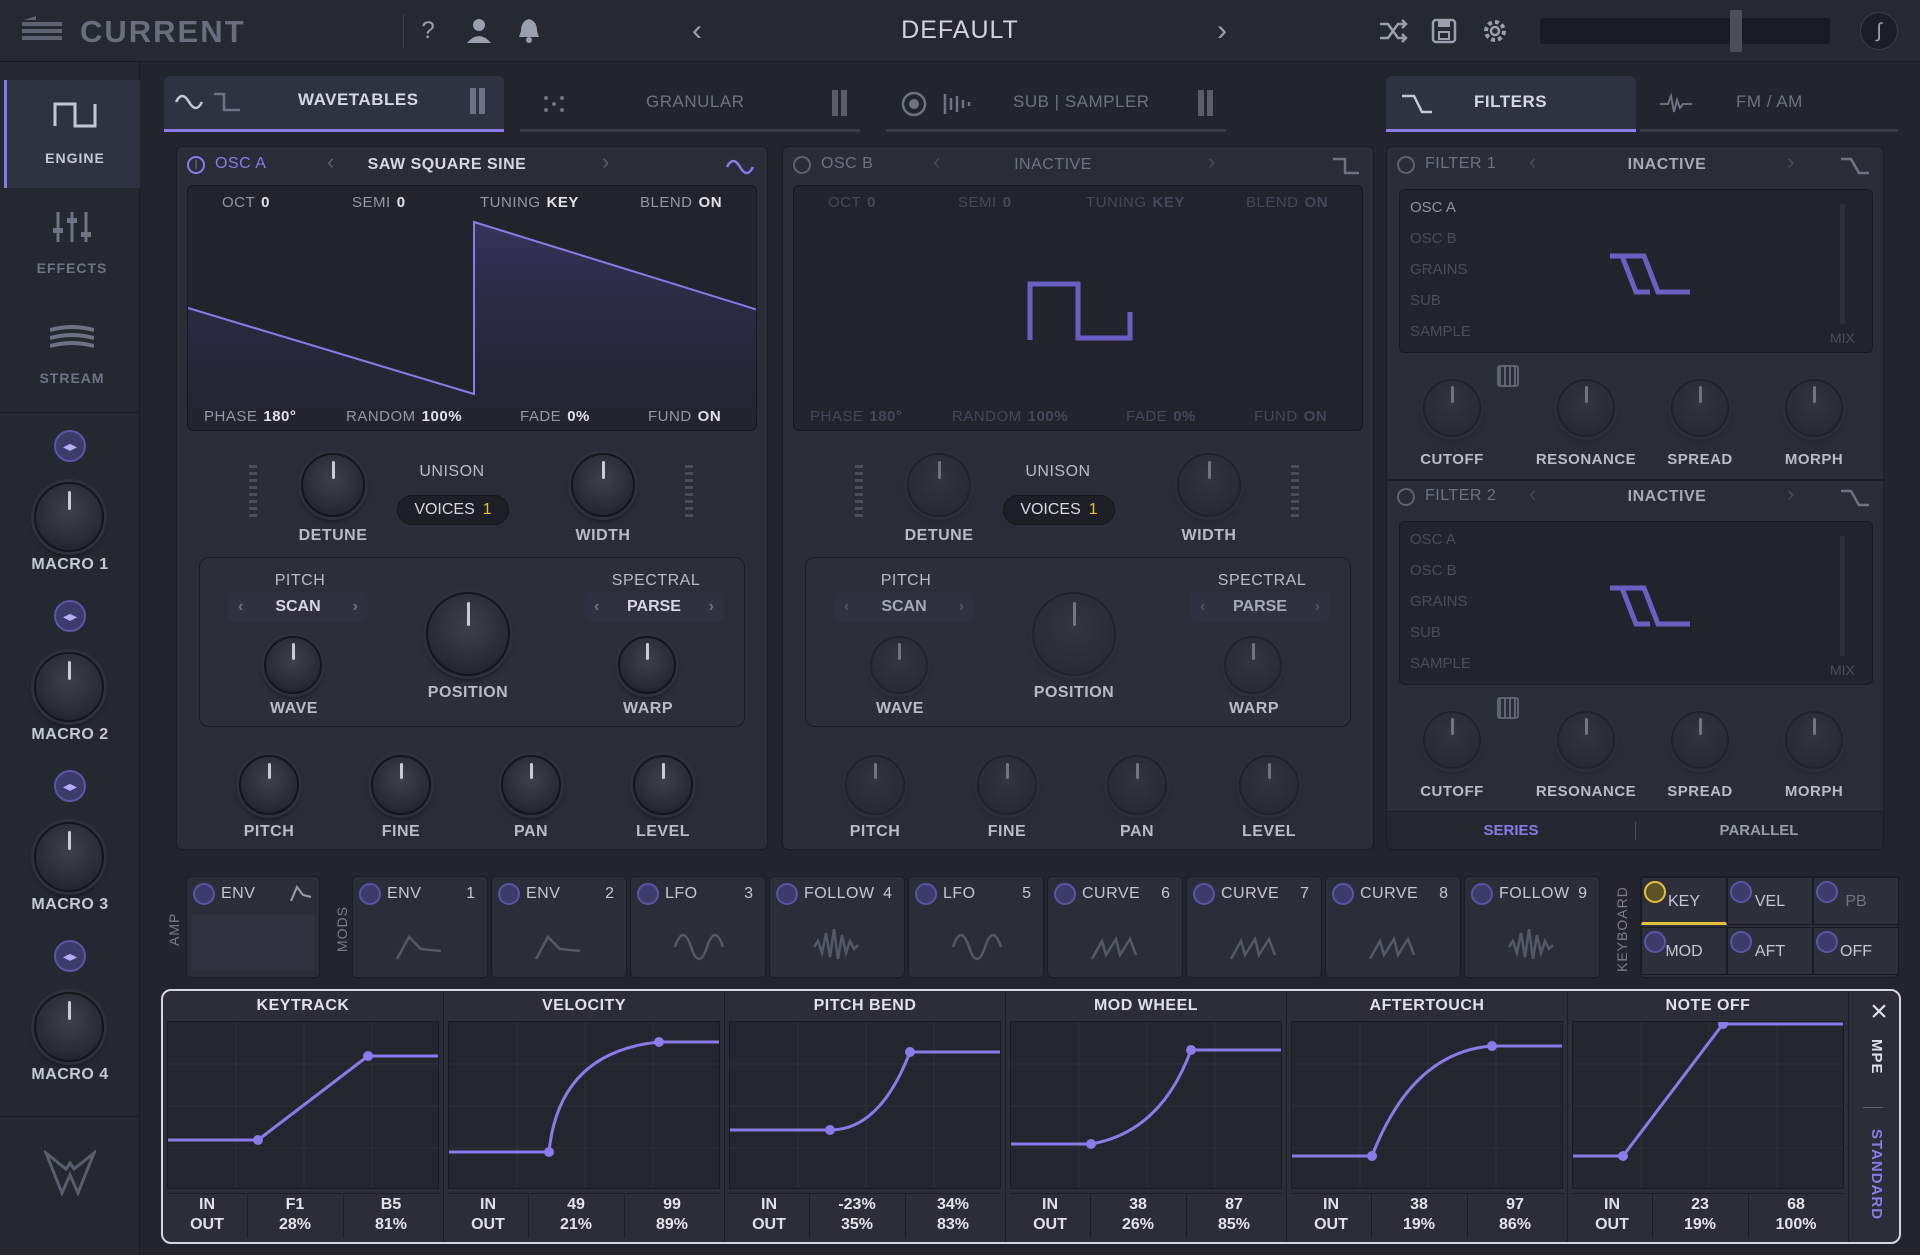  Describe the element at coordinates (1440, 238) in the screenshot. I see `source-osc-b: OSC B` at that location.